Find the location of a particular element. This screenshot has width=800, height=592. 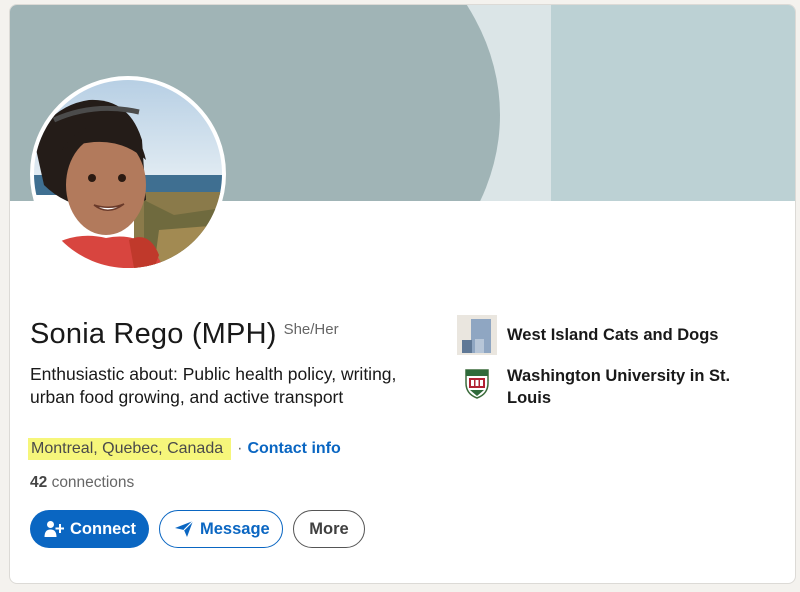

sidebar-item-company: West Island Cats and Dogs is located at coordinates (607, 335).